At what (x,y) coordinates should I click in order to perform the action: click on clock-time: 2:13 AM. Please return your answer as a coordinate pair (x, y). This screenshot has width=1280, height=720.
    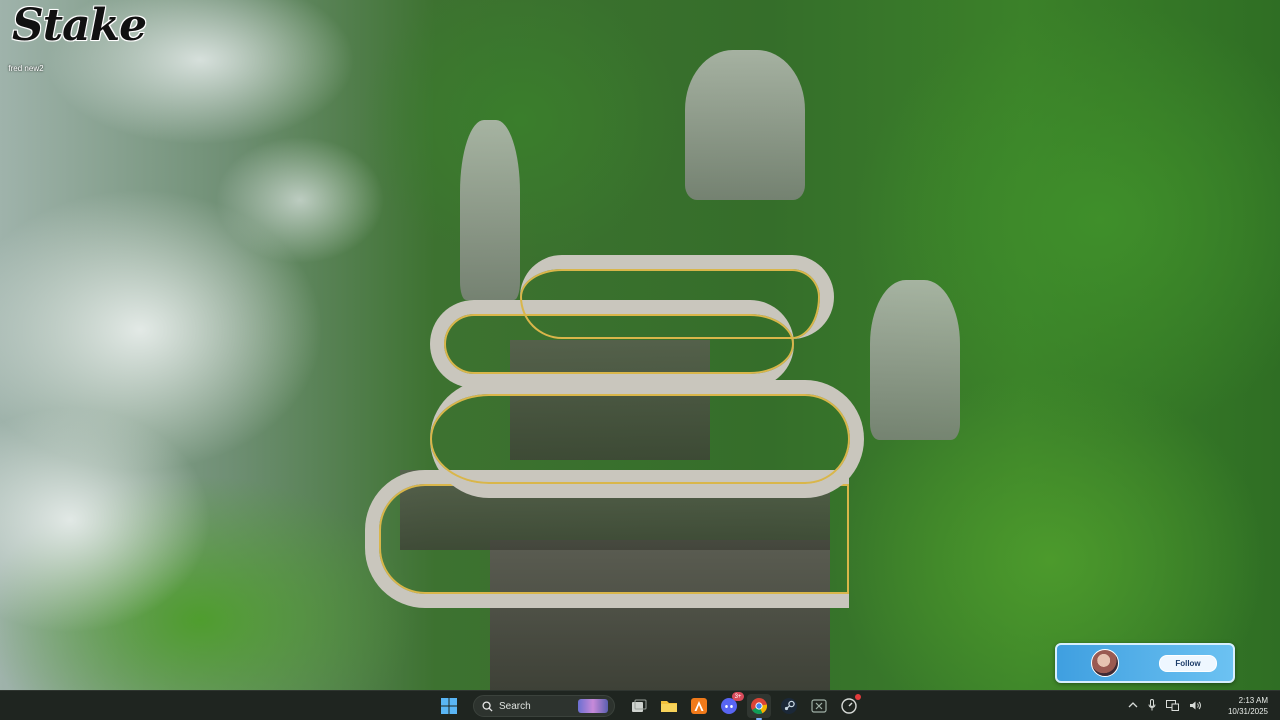
    Looking at the image, I should click on (1253, 700).